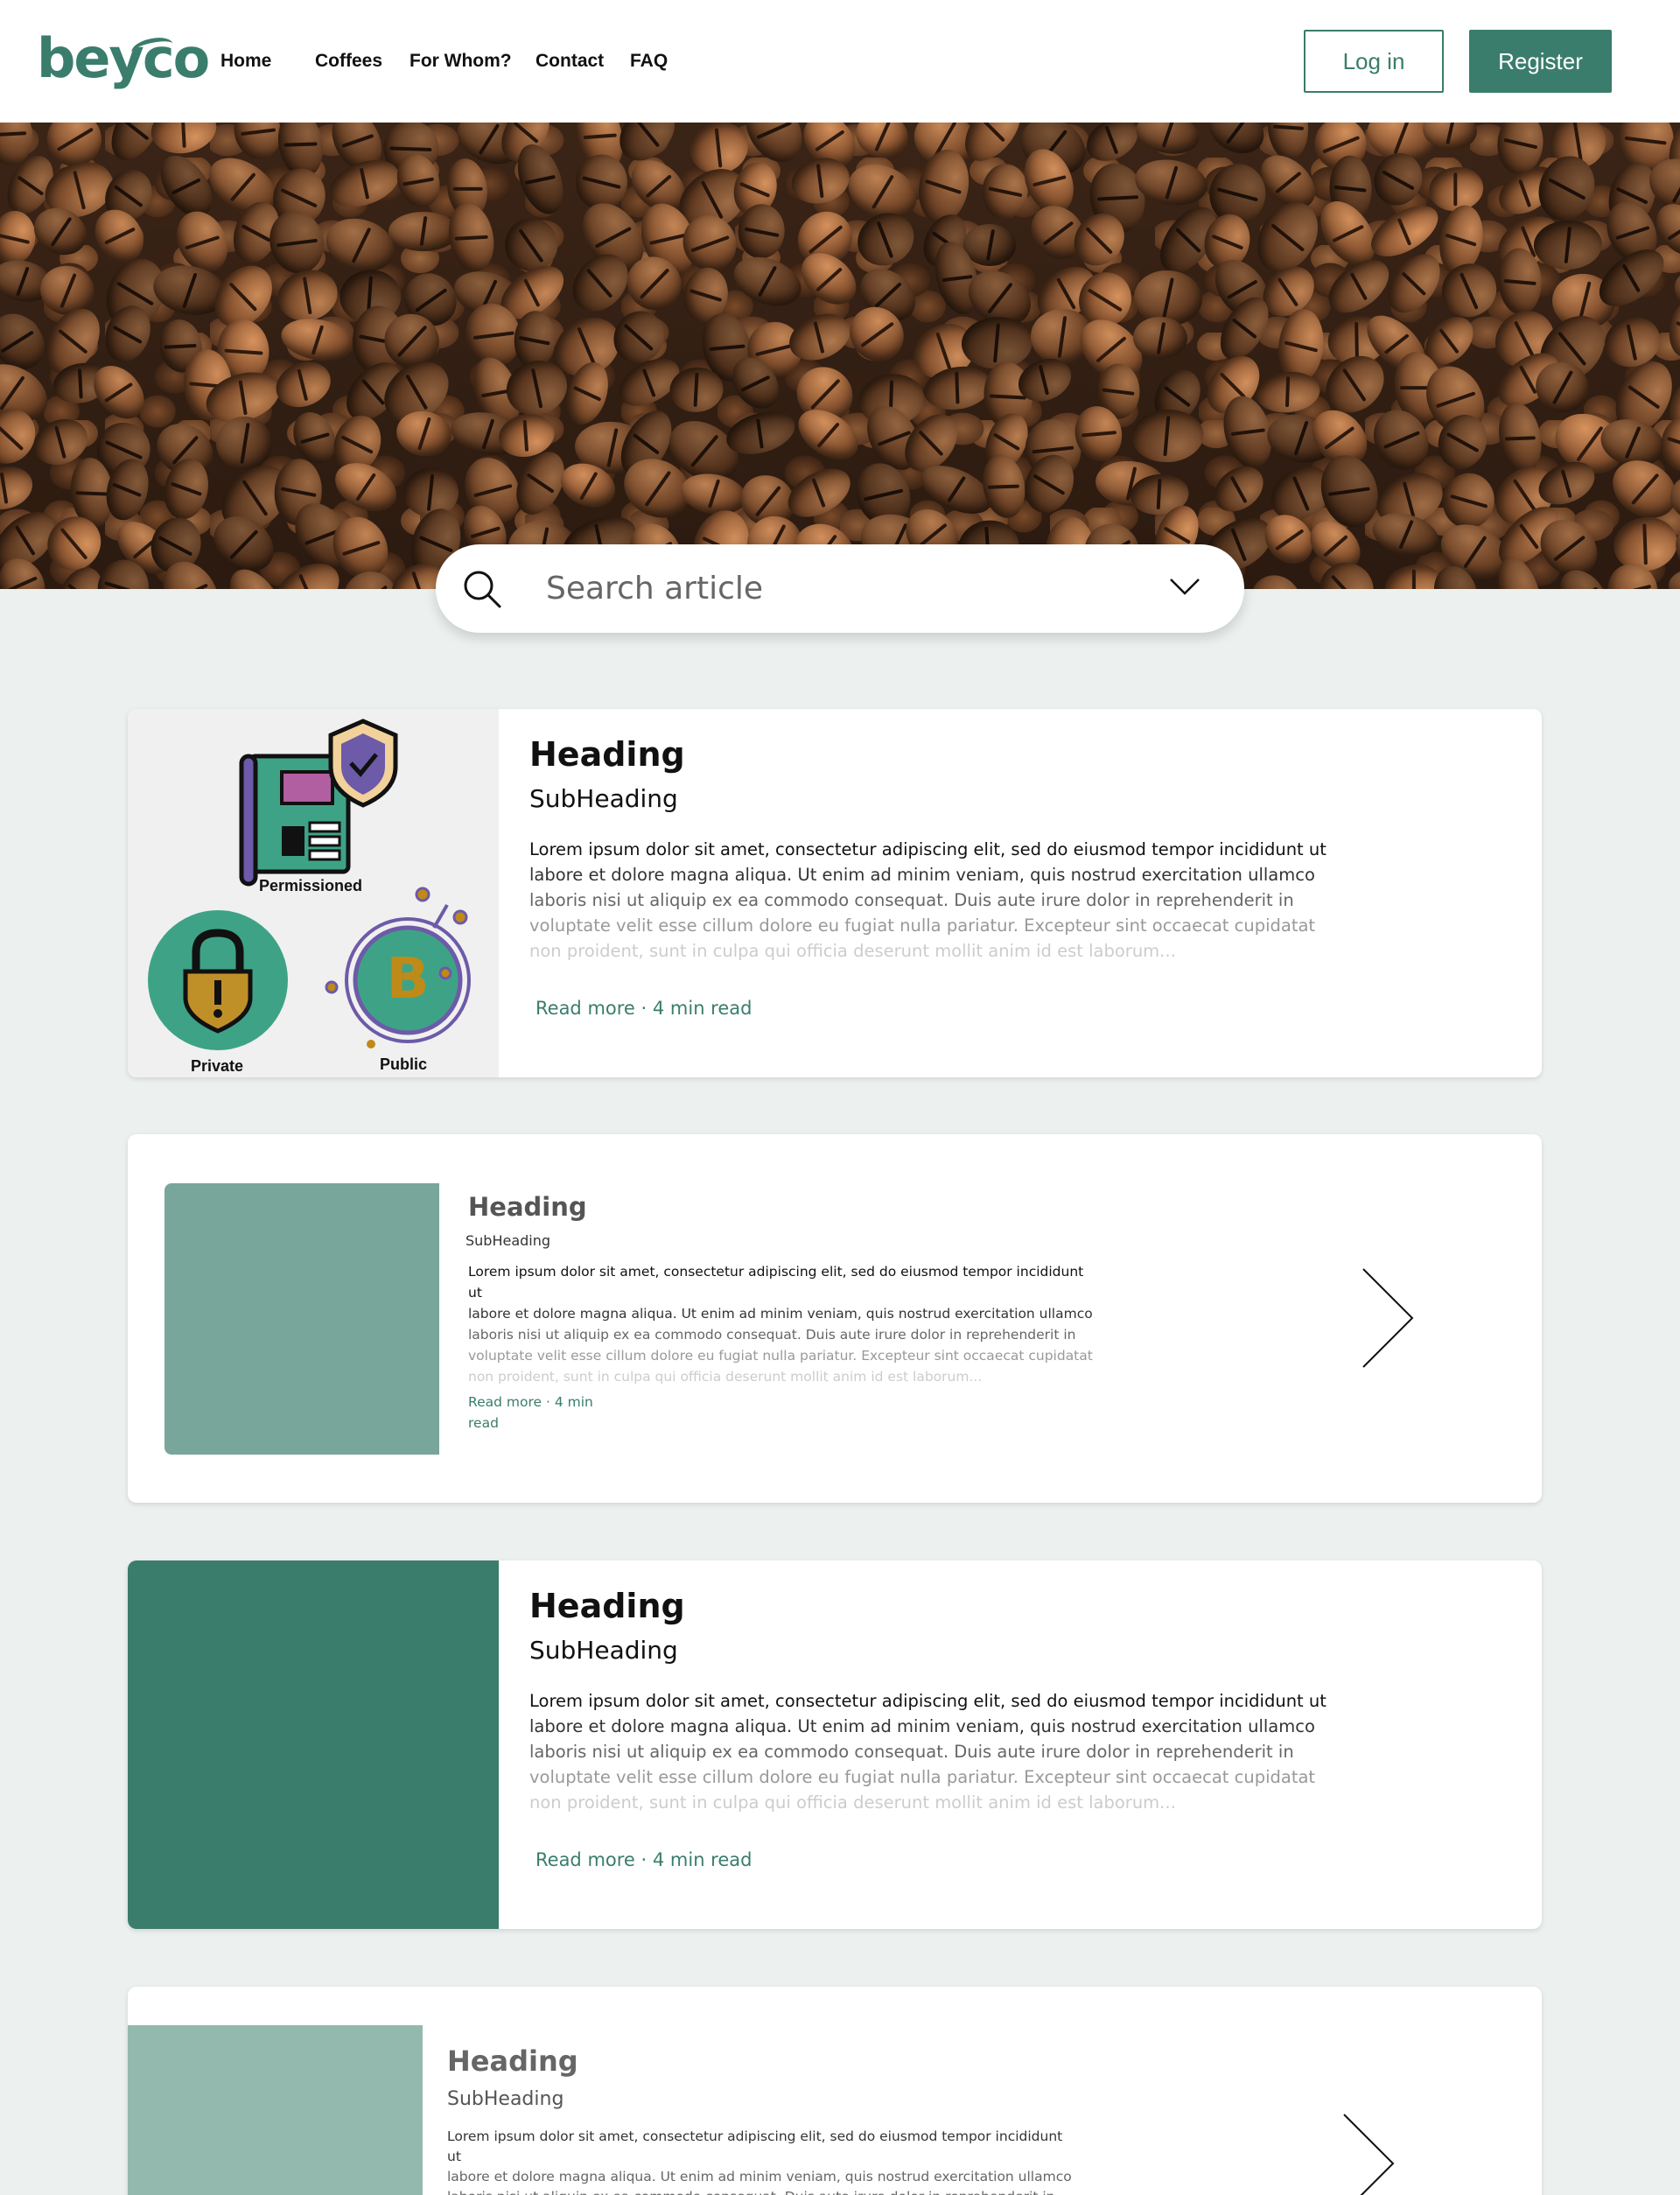  I want to click on search-input, so click(835, 588).